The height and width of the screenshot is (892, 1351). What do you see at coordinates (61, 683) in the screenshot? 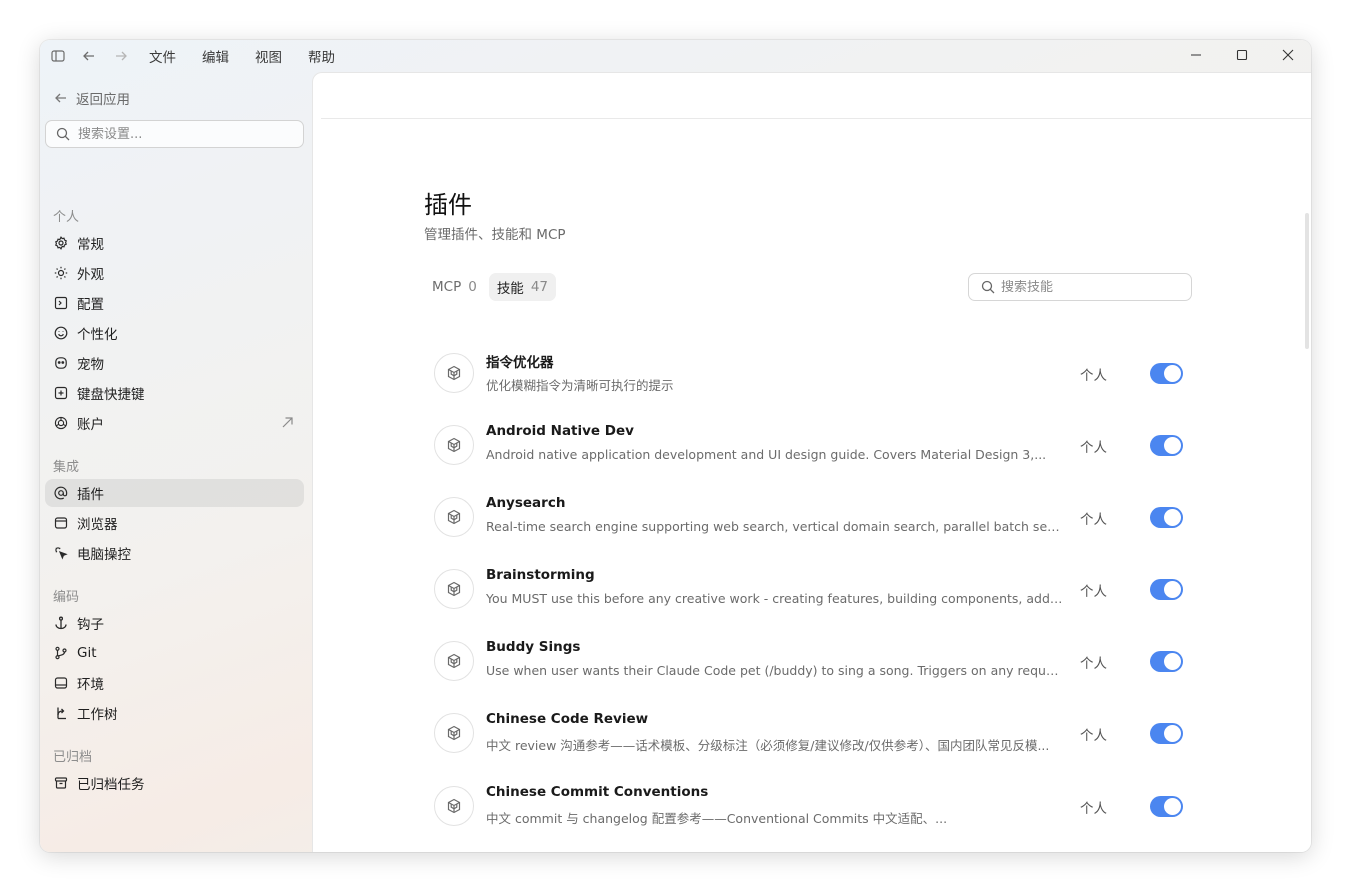
I see `terminal-icon` at bounding box center [61, 683].